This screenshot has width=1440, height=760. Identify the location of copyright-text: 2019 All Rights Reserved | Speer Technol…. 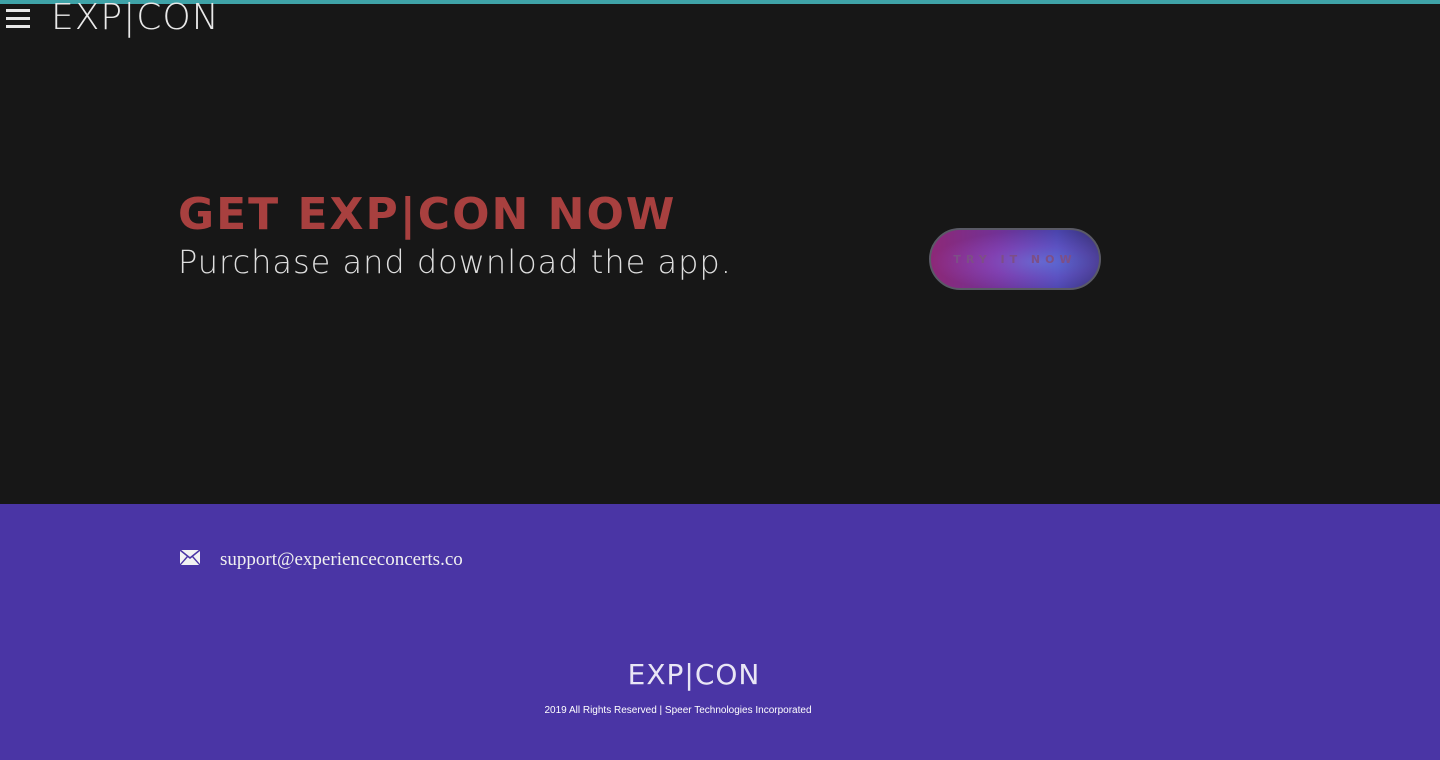
(678, 710).